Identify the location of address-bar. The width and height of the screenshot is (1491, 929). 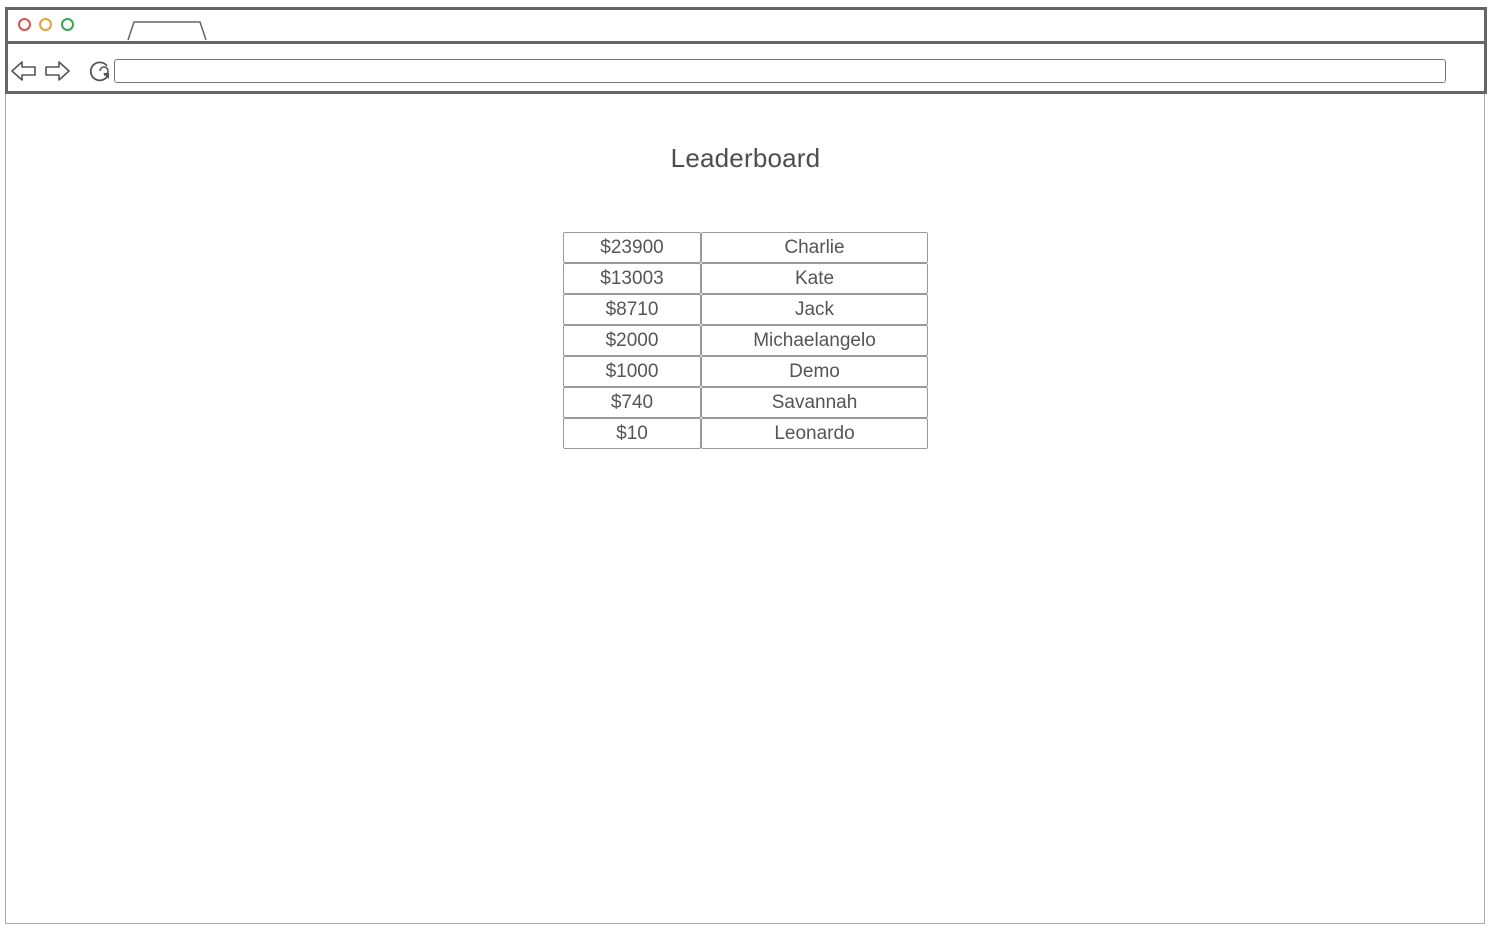
(780, 71).